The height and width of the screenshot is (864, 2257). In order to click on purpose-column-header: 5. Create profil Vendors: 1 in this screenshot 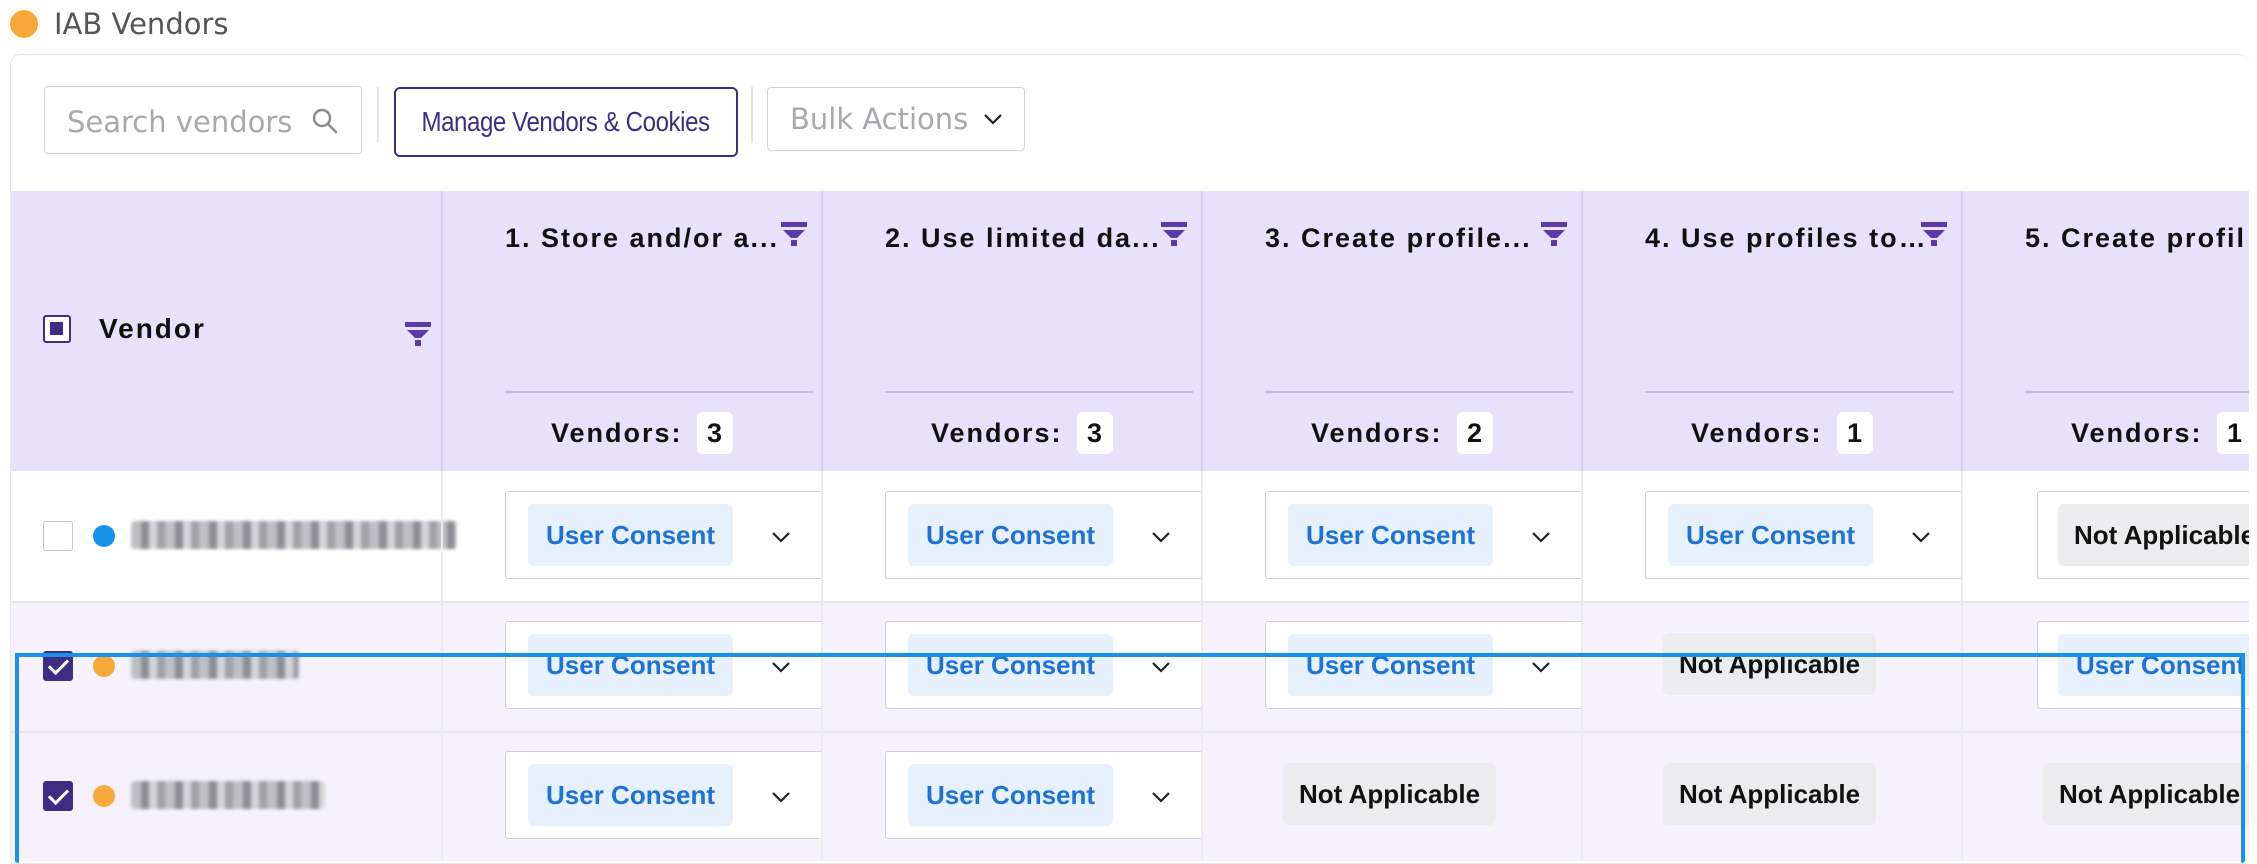, I will do `click(2137, 331)`.